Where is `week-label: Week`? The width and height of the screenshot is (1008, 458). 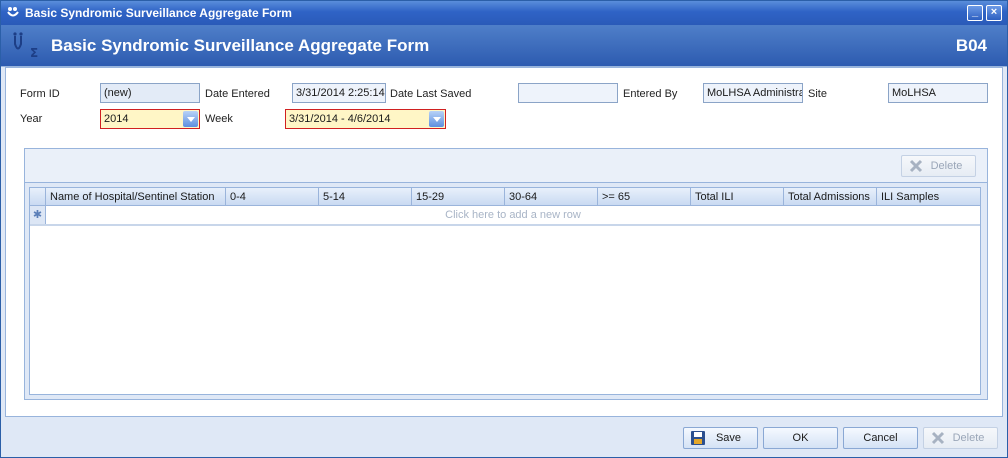 week-label: Week is located at coordinates (219, 119).